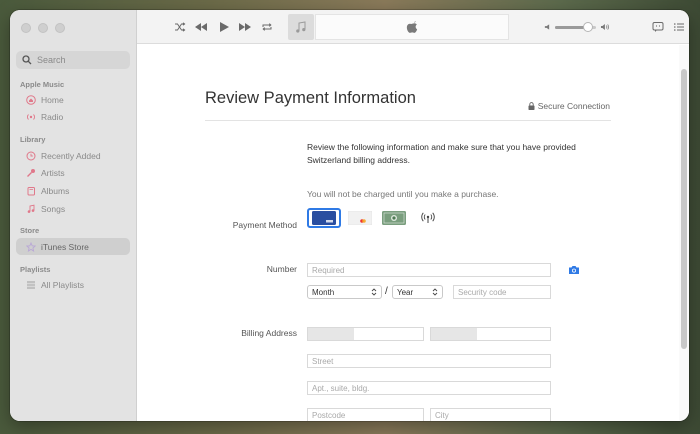 This screenshot has height=434, width=700. Describe the element at coordinates (33, 139) in the screenshot. I see `section-label-library: Library` at that location.